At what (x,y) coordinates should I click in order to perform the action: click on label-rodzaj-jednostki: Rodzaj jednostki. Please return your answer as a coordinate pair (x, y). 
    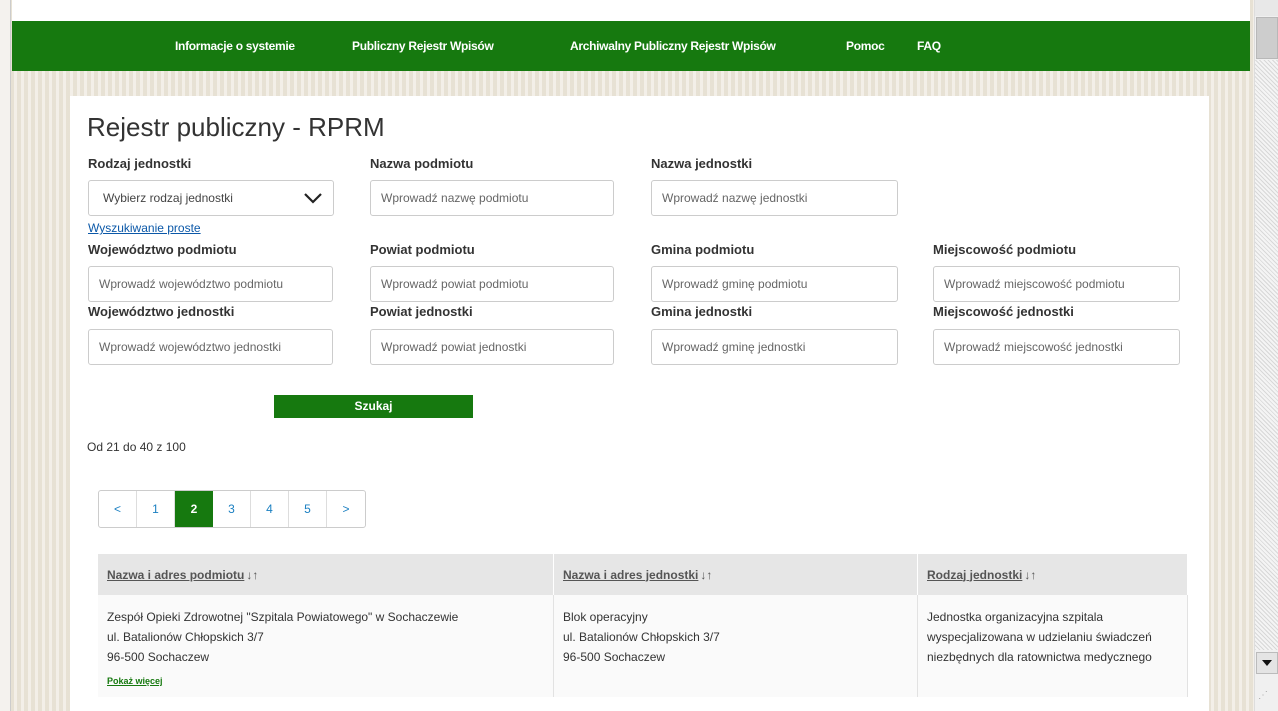
    Looking at the image, I should click on (140, 163).